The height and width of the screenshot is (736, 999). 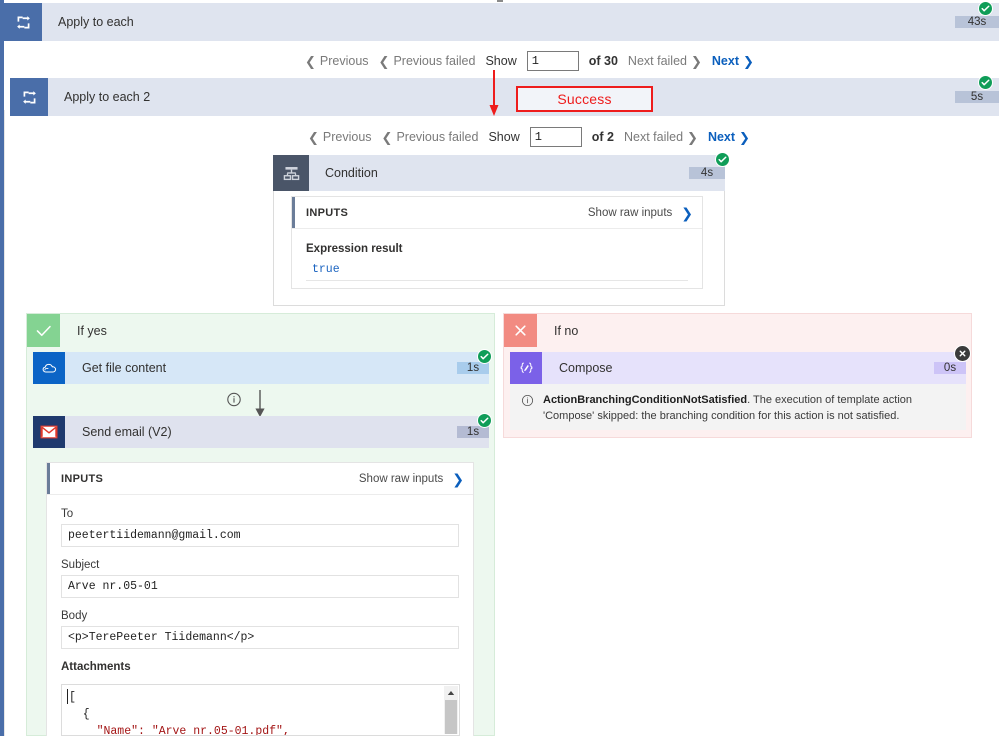 What do you see at coordinates (260, 330) in the screenshot?
I see `branch-if-yes-header: If yes` at bounding box center [260, 330].